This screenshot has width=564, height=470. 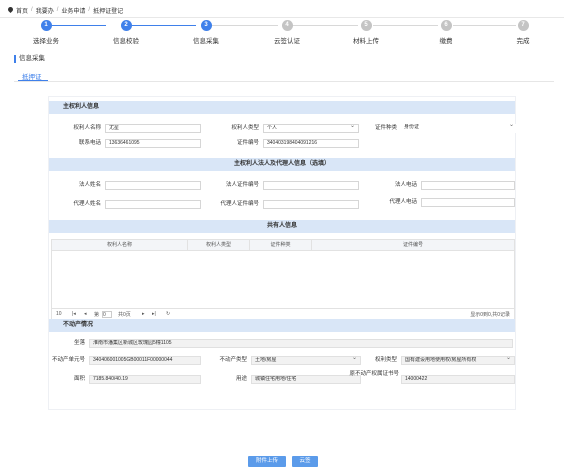 I want to click on breadcrumb-home: 首页, so click(x=22, y=10).